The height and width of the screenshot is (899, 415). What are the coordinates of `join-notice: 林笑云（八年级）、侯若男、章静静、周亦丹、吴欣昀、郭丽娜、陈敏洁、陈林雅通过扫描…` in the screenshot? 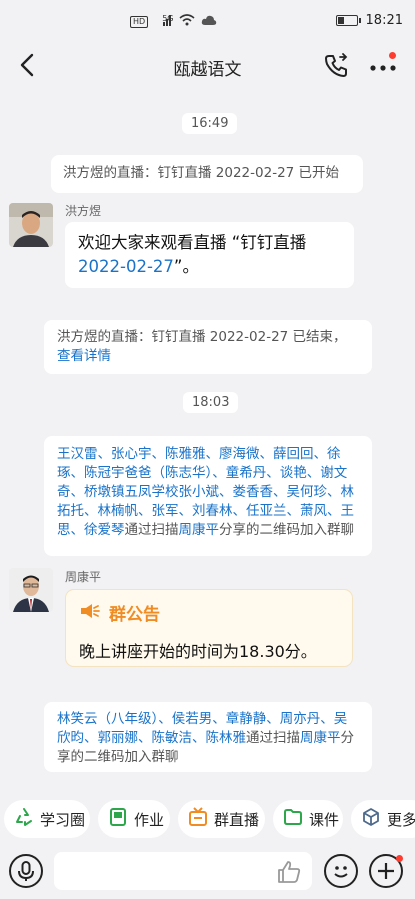 It's located at (208, 737).